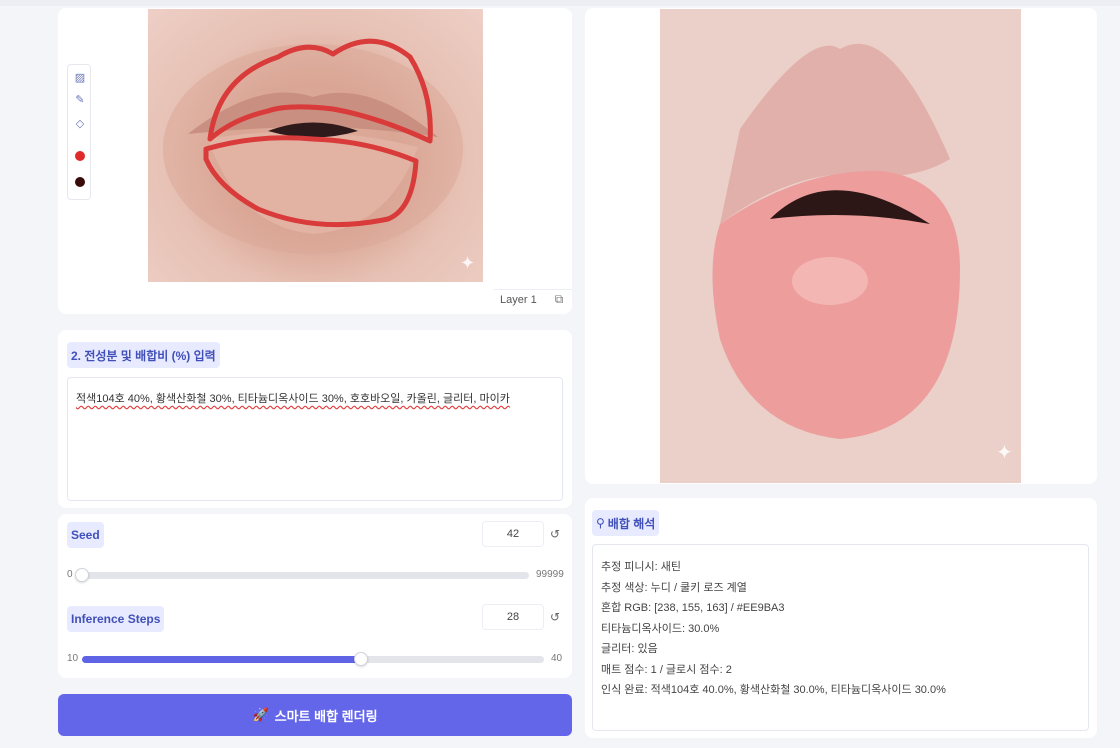  Describe the element at coordinates (1004, 452) in the screenshot. I see `sparkle-icon-result: ✦` at that location.